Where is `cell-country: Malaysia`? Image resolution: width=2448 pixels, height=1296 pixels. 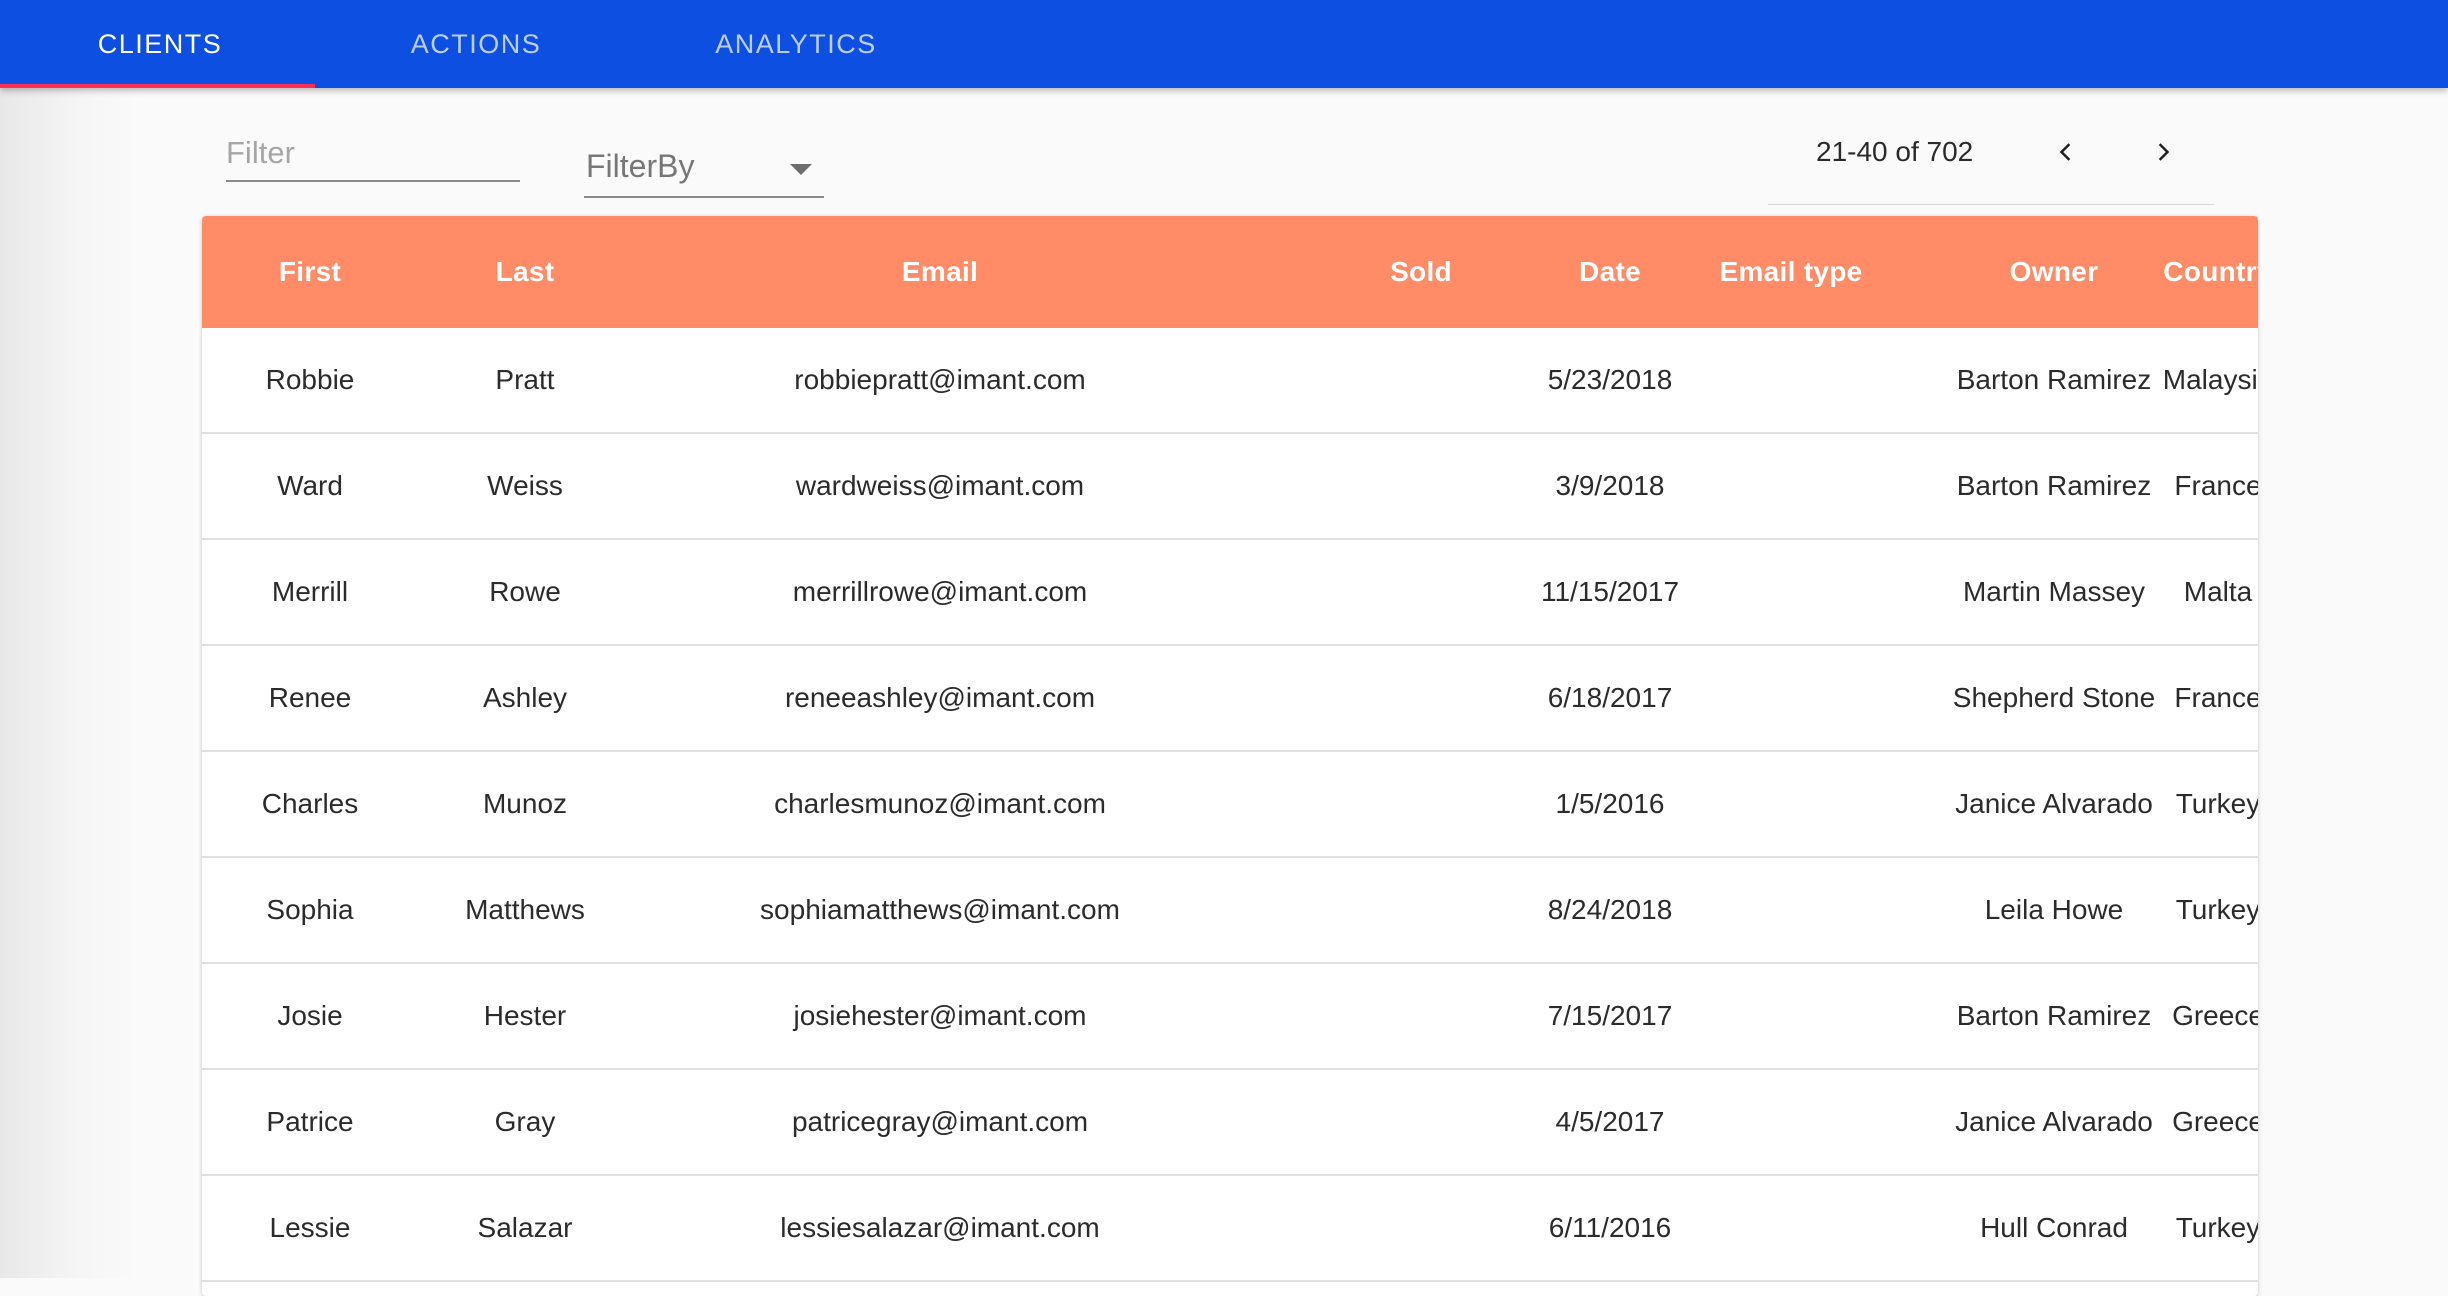
cell-country: Malaysia is located at coordinates (2210, 379).